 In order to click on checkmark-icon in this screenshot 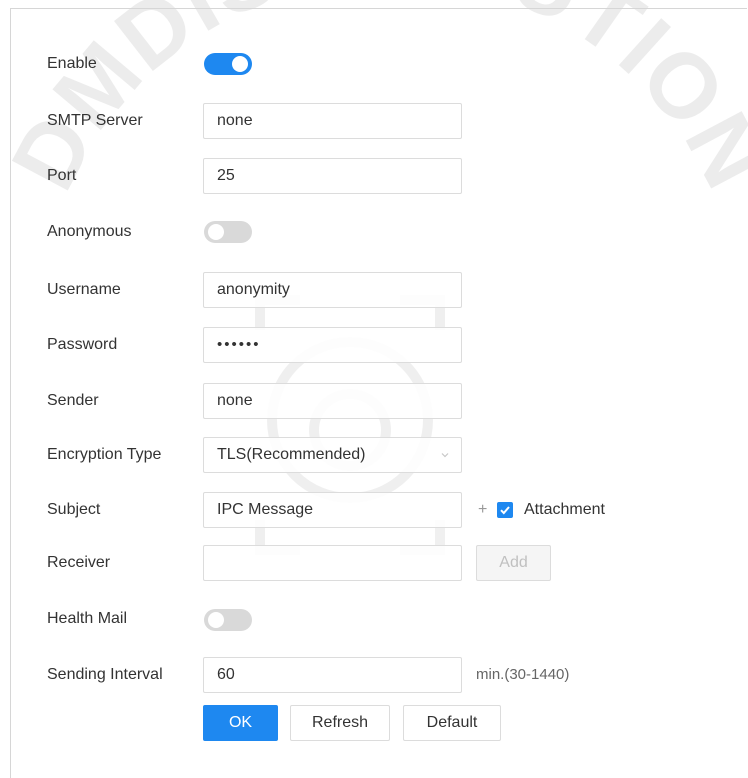, I will do `click(505, 510)`.